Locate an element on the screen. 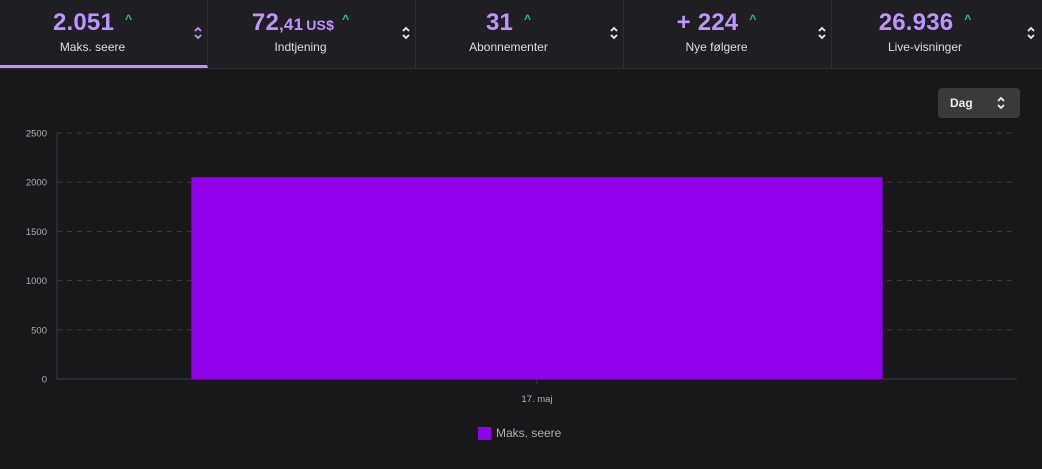 This screenshot has width=1042, height=469. stat-value: 26.936 is located at coordinates (916, 22).